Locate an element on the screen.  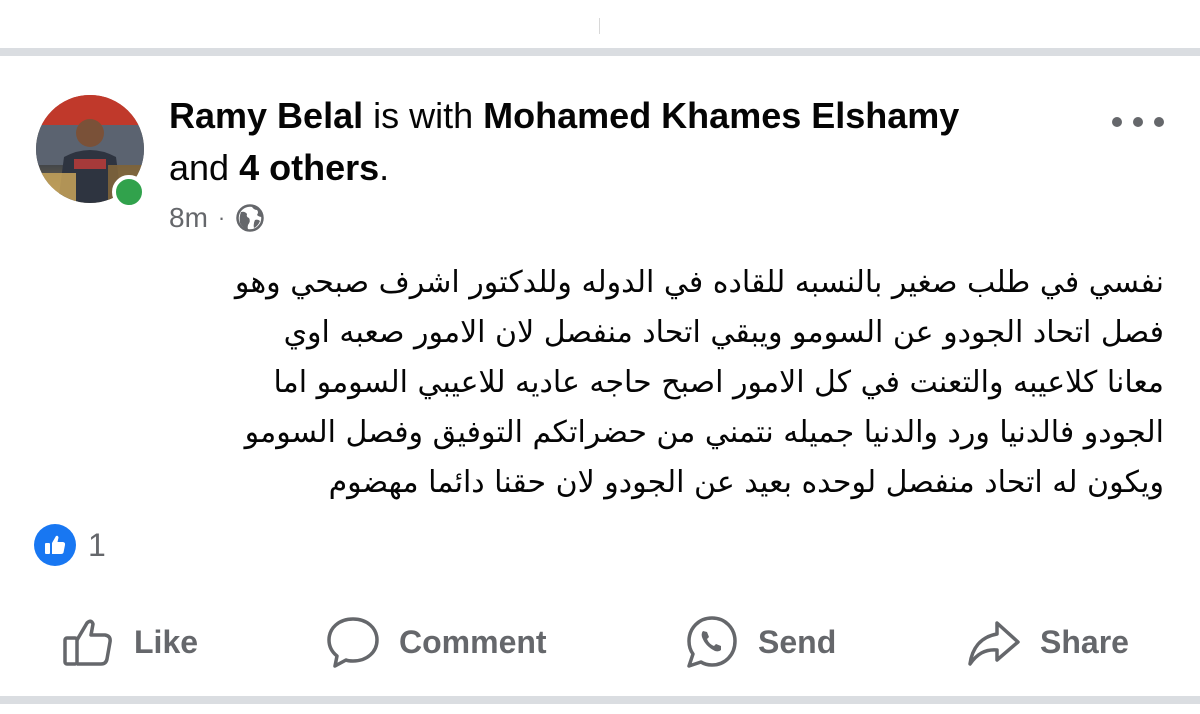
top-area is located at coordinates (600, 24).